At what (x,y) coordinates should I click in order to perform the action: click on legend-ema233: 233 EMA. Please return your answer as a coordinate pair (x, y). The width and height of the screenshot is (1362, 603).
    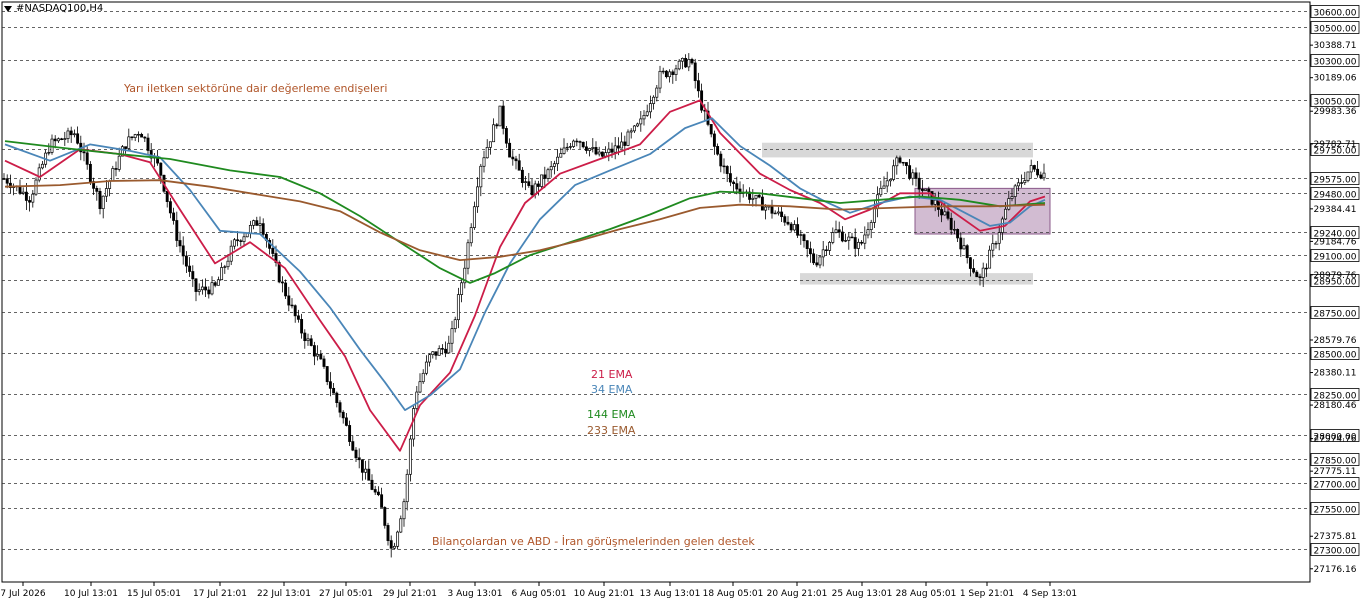
    Looking at the image, I should click on (611, 430).